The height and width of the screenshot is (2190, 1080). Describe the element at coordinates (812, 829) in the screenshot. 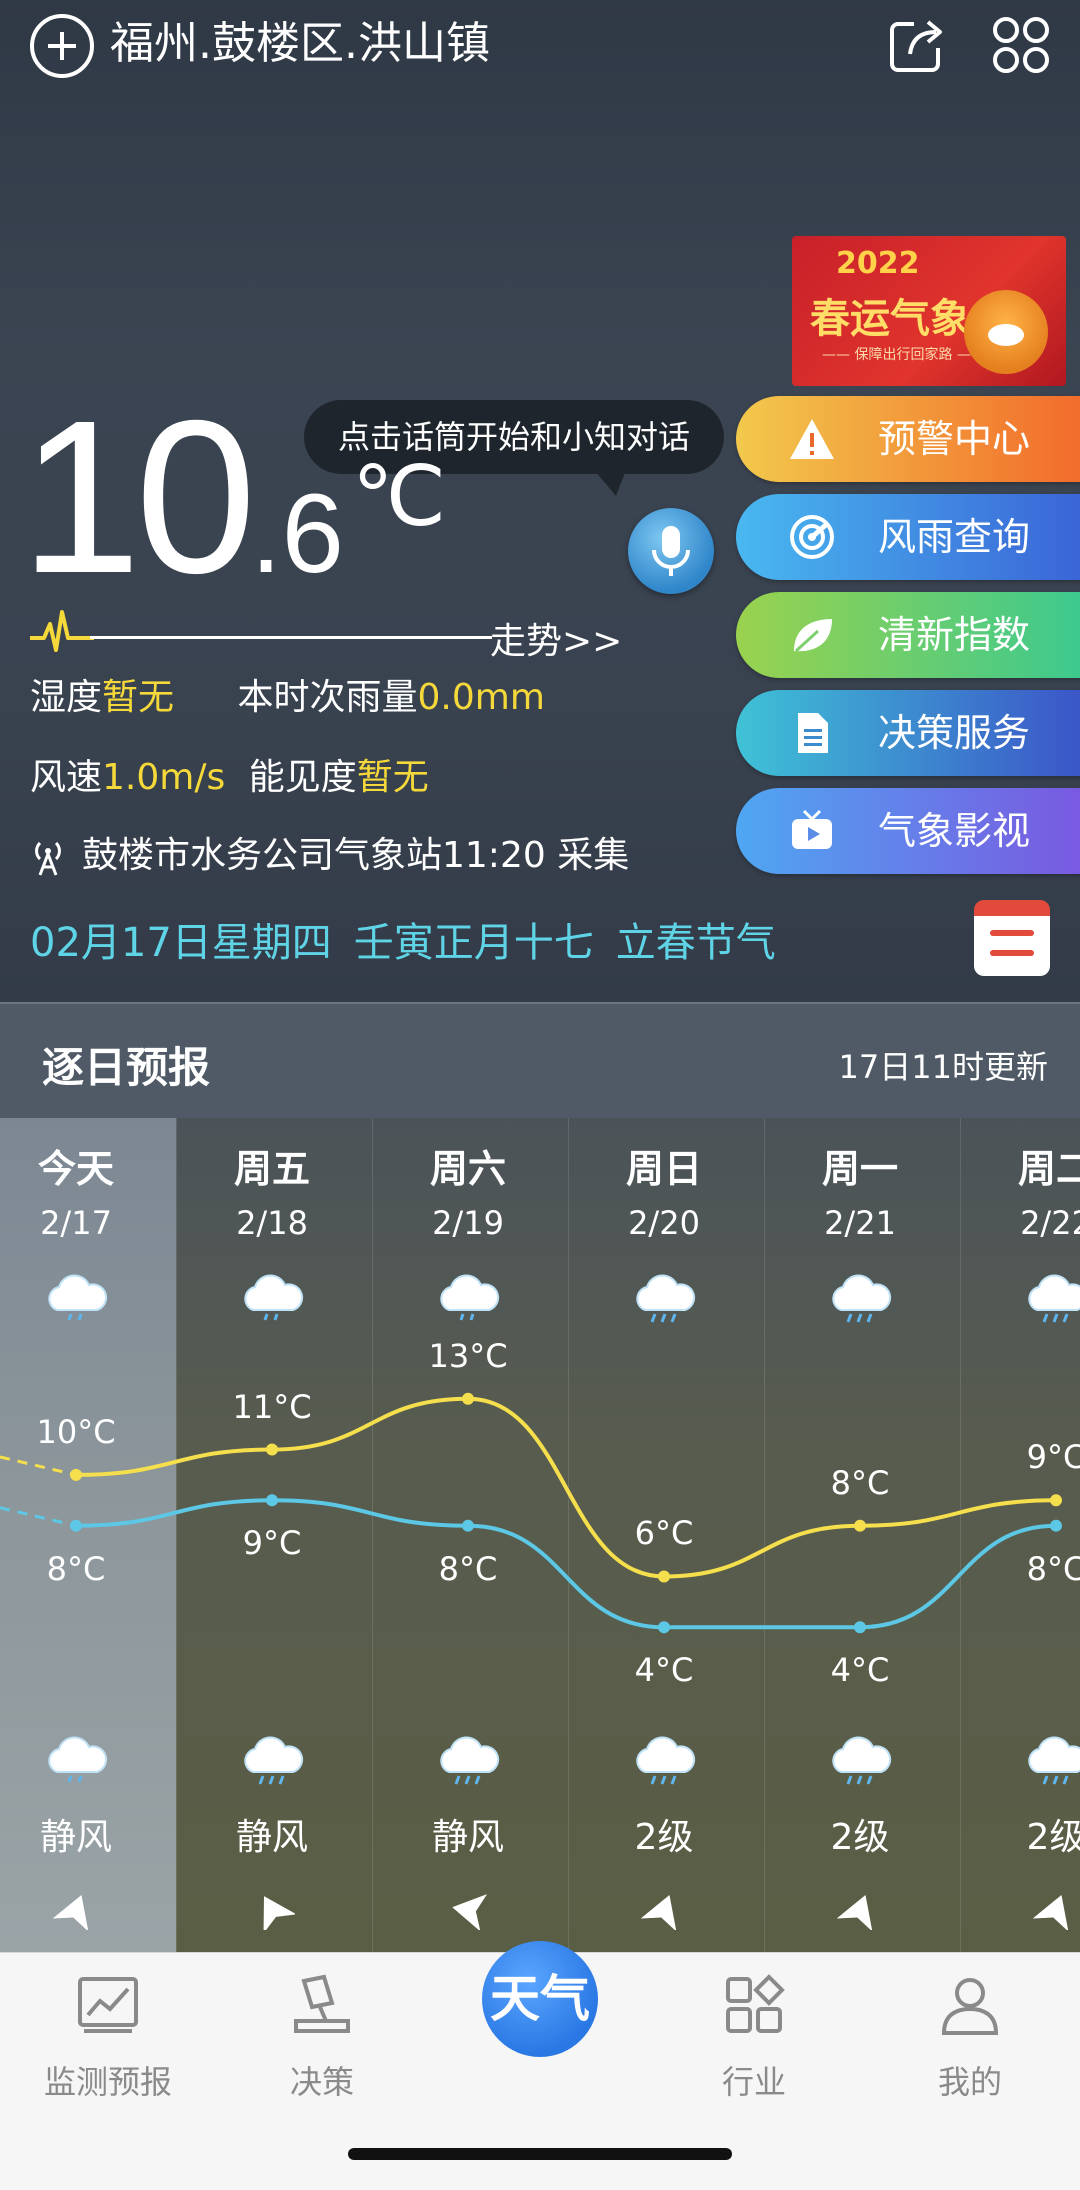

I see `tv-icon` at that location.